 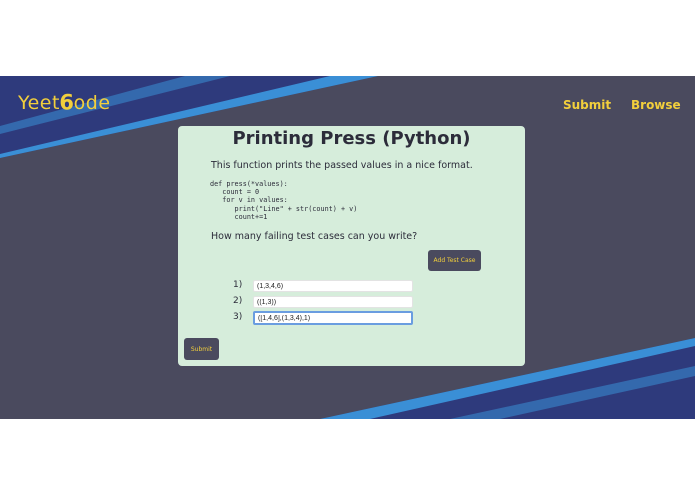 I want to click on logo-mark: 6, so click(x=67, y=103).